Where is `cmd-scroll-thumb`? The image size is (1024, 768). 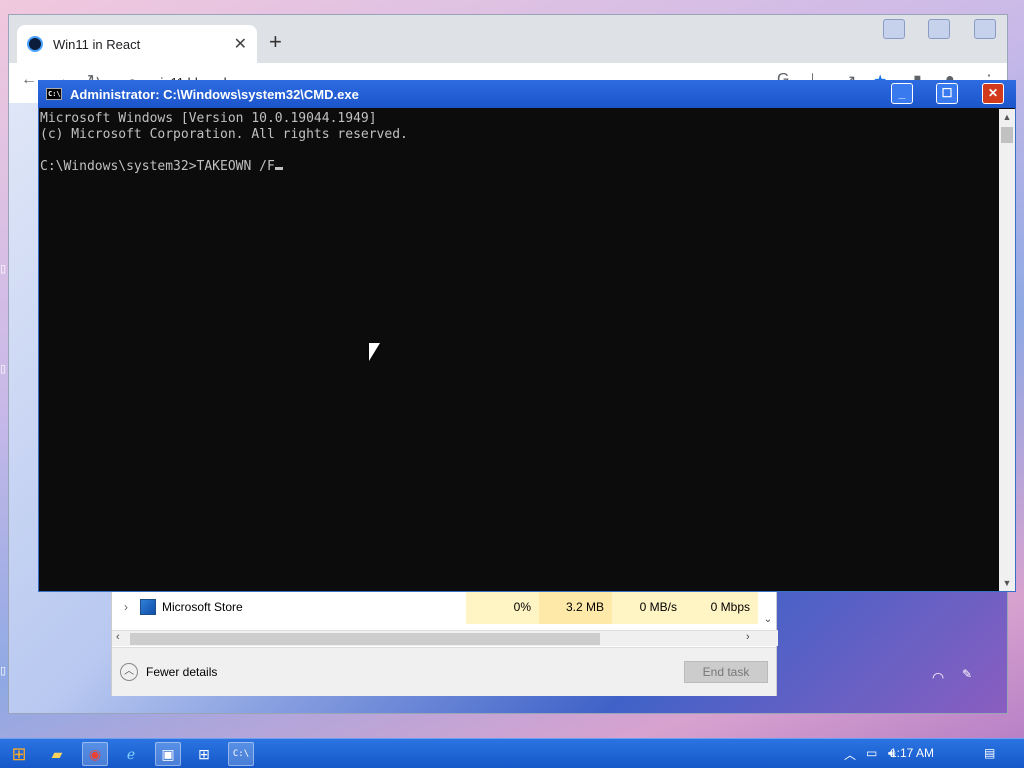 cmd-scroll-thumb is located at coordinates (1007, 135).